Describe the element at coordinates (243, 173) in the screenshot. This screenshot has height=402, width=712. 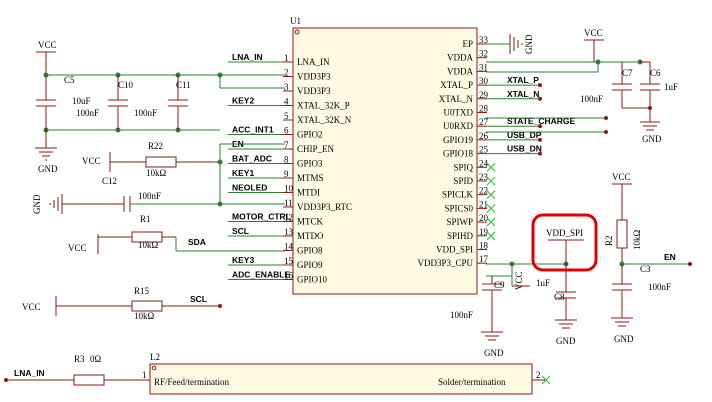
I see `net-label-9: KEY1` at that location.